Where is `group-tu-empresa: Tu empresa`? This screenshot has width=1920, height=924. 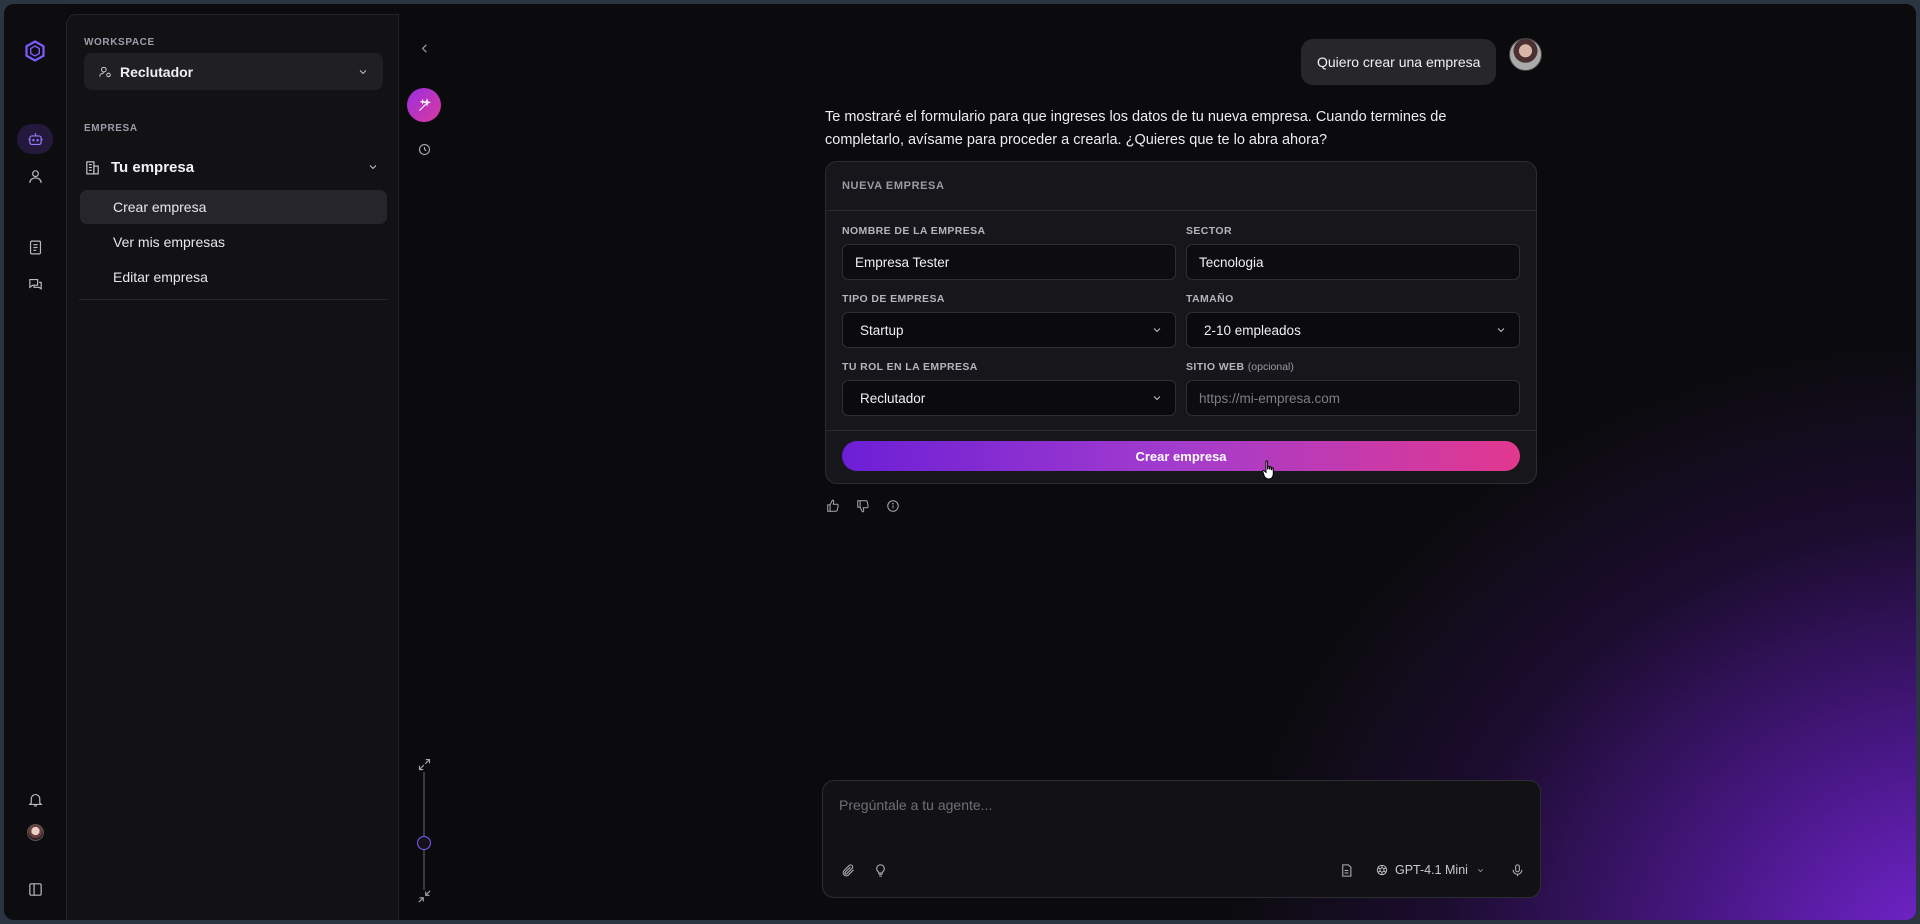
group-tu-empresa: Tu empresa is located at coordinates (233, 167).